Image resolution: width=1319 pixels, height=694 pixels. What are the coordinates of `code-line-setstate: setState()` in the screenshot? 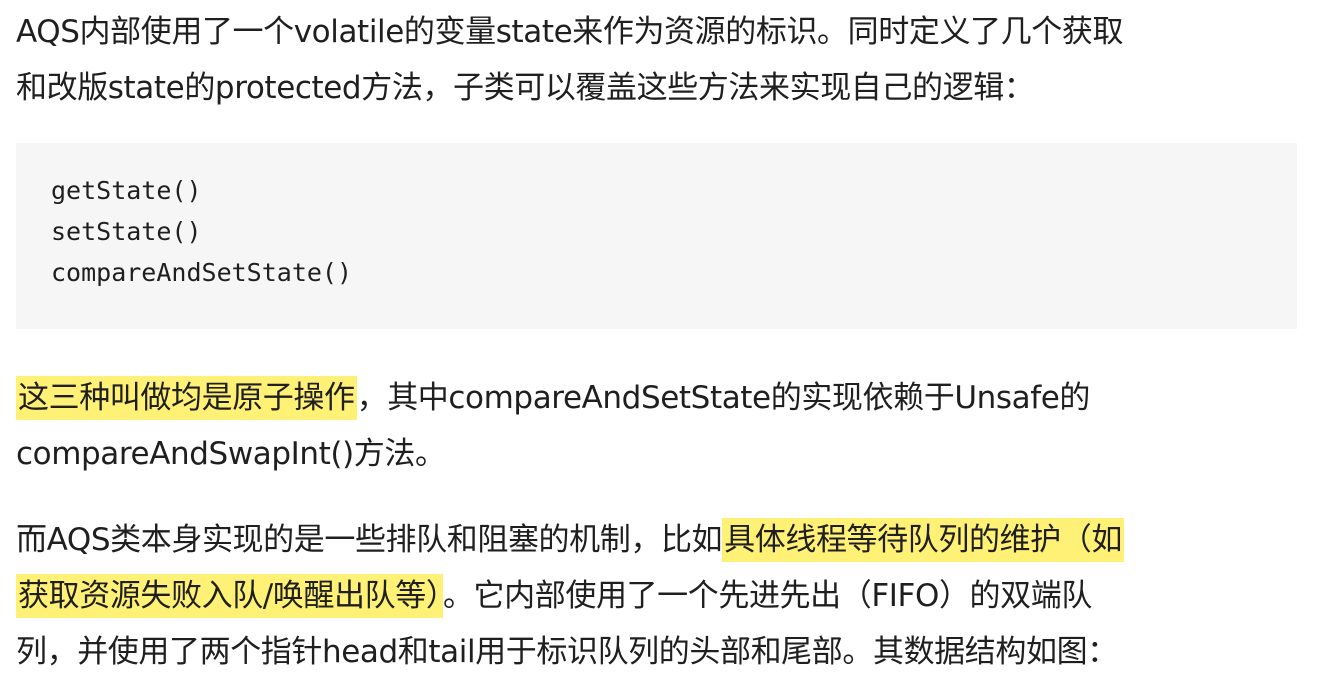 It's located at (126, 231).